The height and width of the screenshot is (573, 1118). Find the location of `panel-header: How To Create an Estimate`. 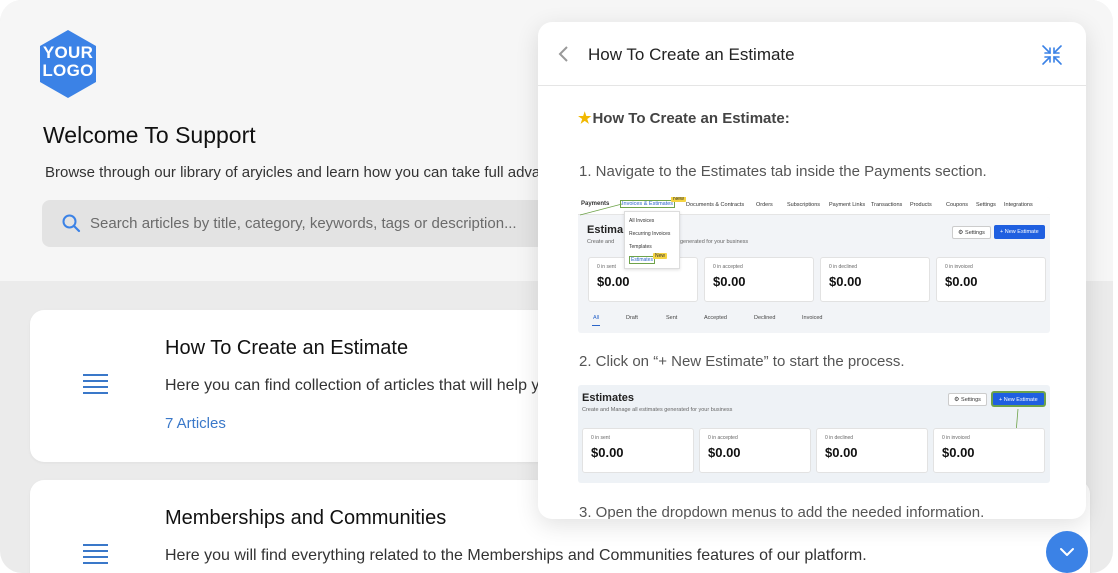

panel-header: How To Create an Estimate is located at coordinates (812, 54).